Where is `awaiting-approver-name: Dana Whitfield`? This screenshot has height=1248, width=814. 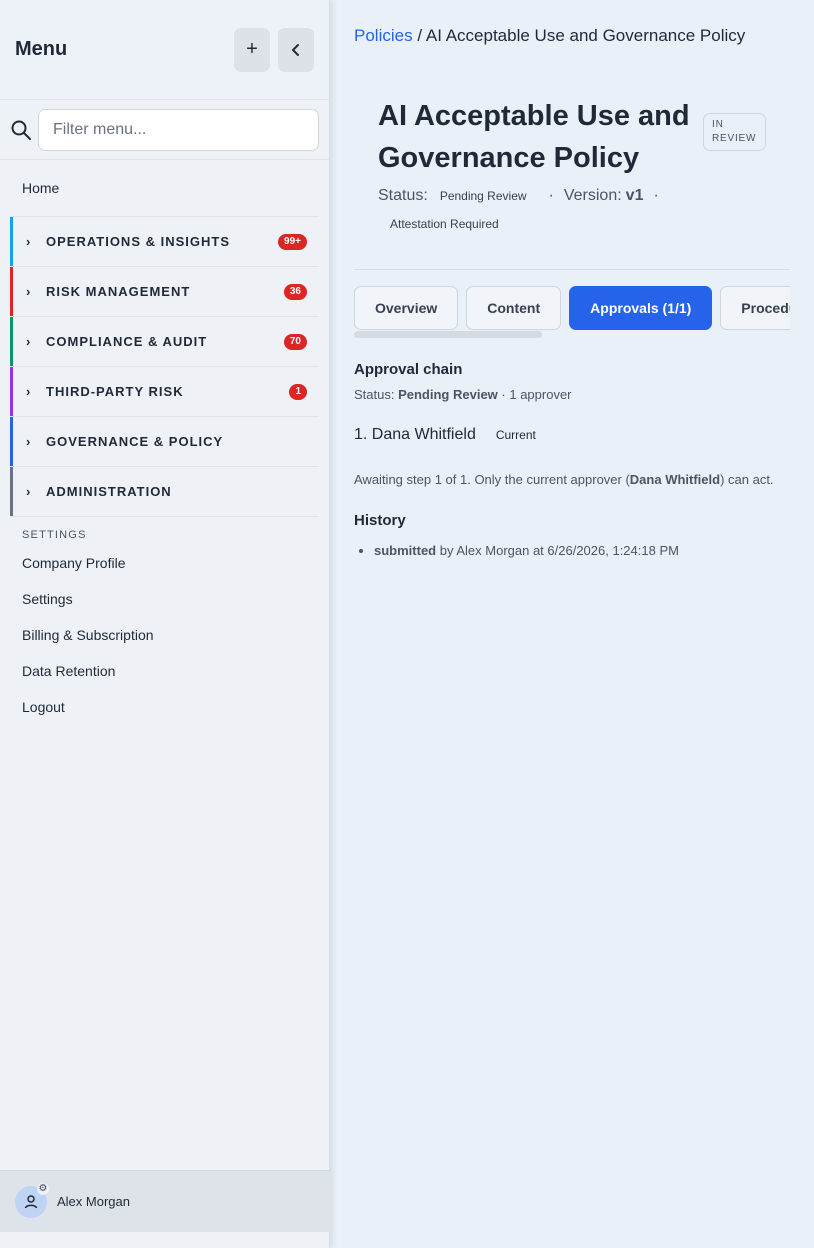
awaiting-approver-name: Dana Whitfield is located at coordinates (675, 479).